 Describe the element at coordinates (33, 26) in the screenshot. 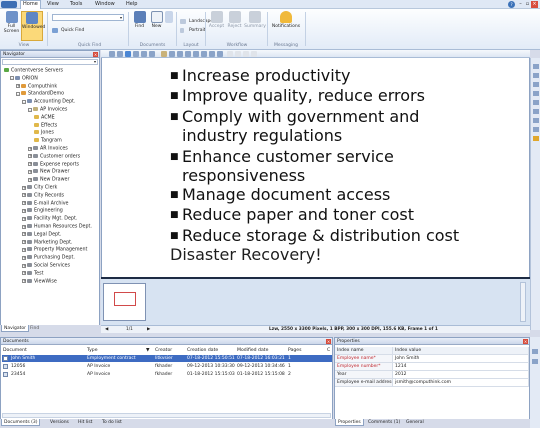

I see `windowed-button: Windowed` at that location.